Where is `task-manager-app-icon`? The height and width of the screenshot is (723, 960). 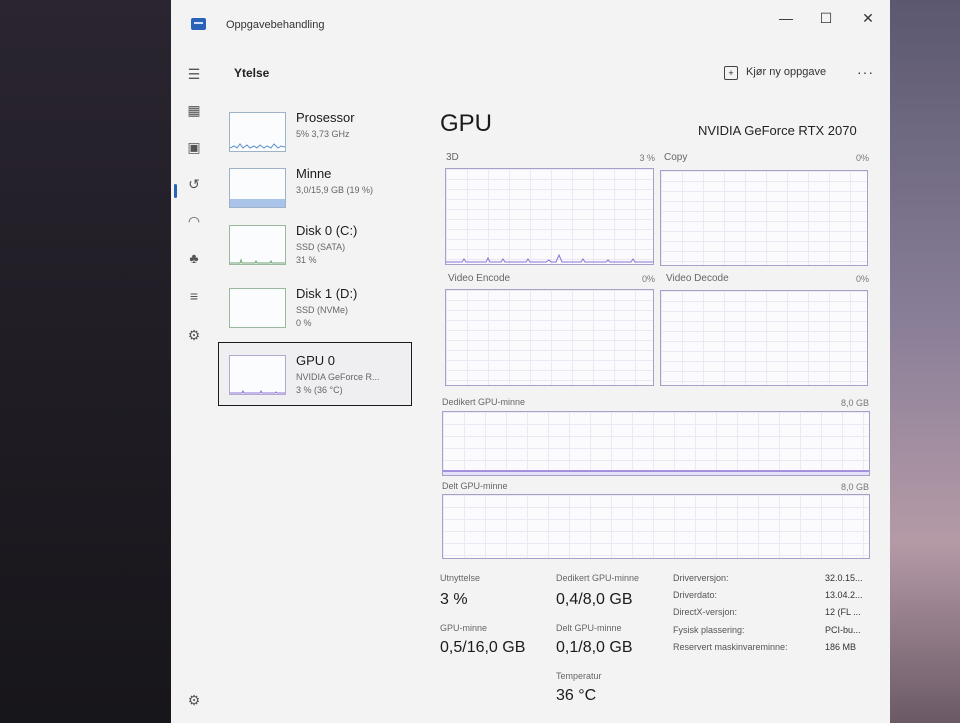
task-manager-app-icon is located at coordinates (198, 24).